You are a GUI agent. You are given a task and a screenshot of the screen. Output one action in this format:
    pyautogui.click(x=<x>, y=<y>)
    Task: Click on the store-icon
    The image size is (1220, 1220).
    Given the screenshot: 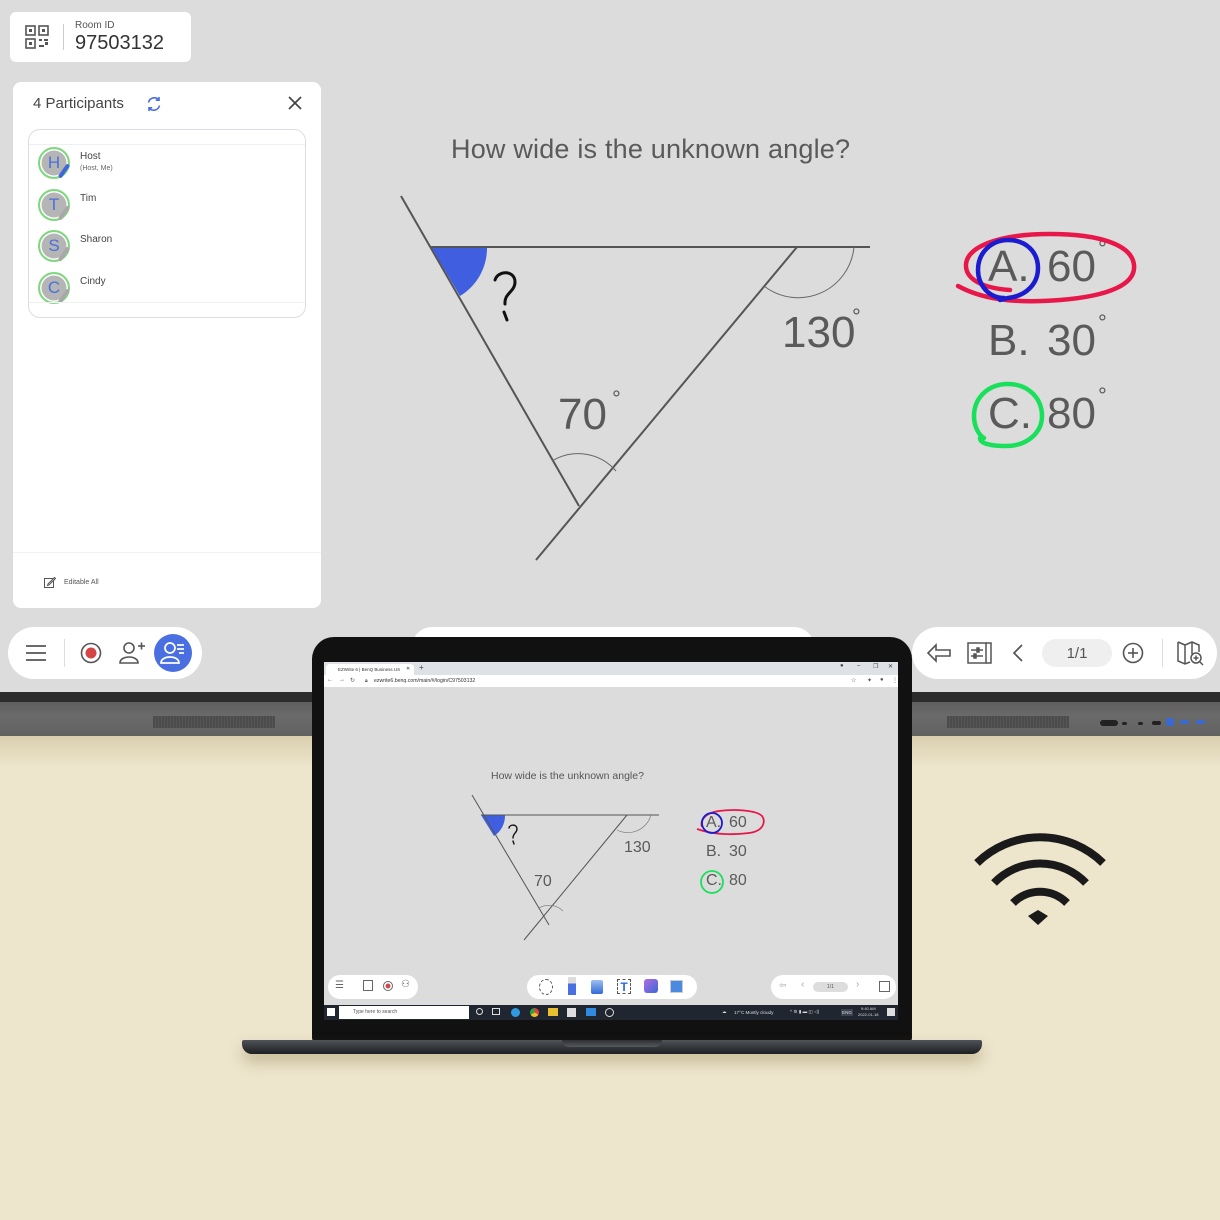 What is the action you would take?
    pyautogui.click(x=571, y=1012)
    